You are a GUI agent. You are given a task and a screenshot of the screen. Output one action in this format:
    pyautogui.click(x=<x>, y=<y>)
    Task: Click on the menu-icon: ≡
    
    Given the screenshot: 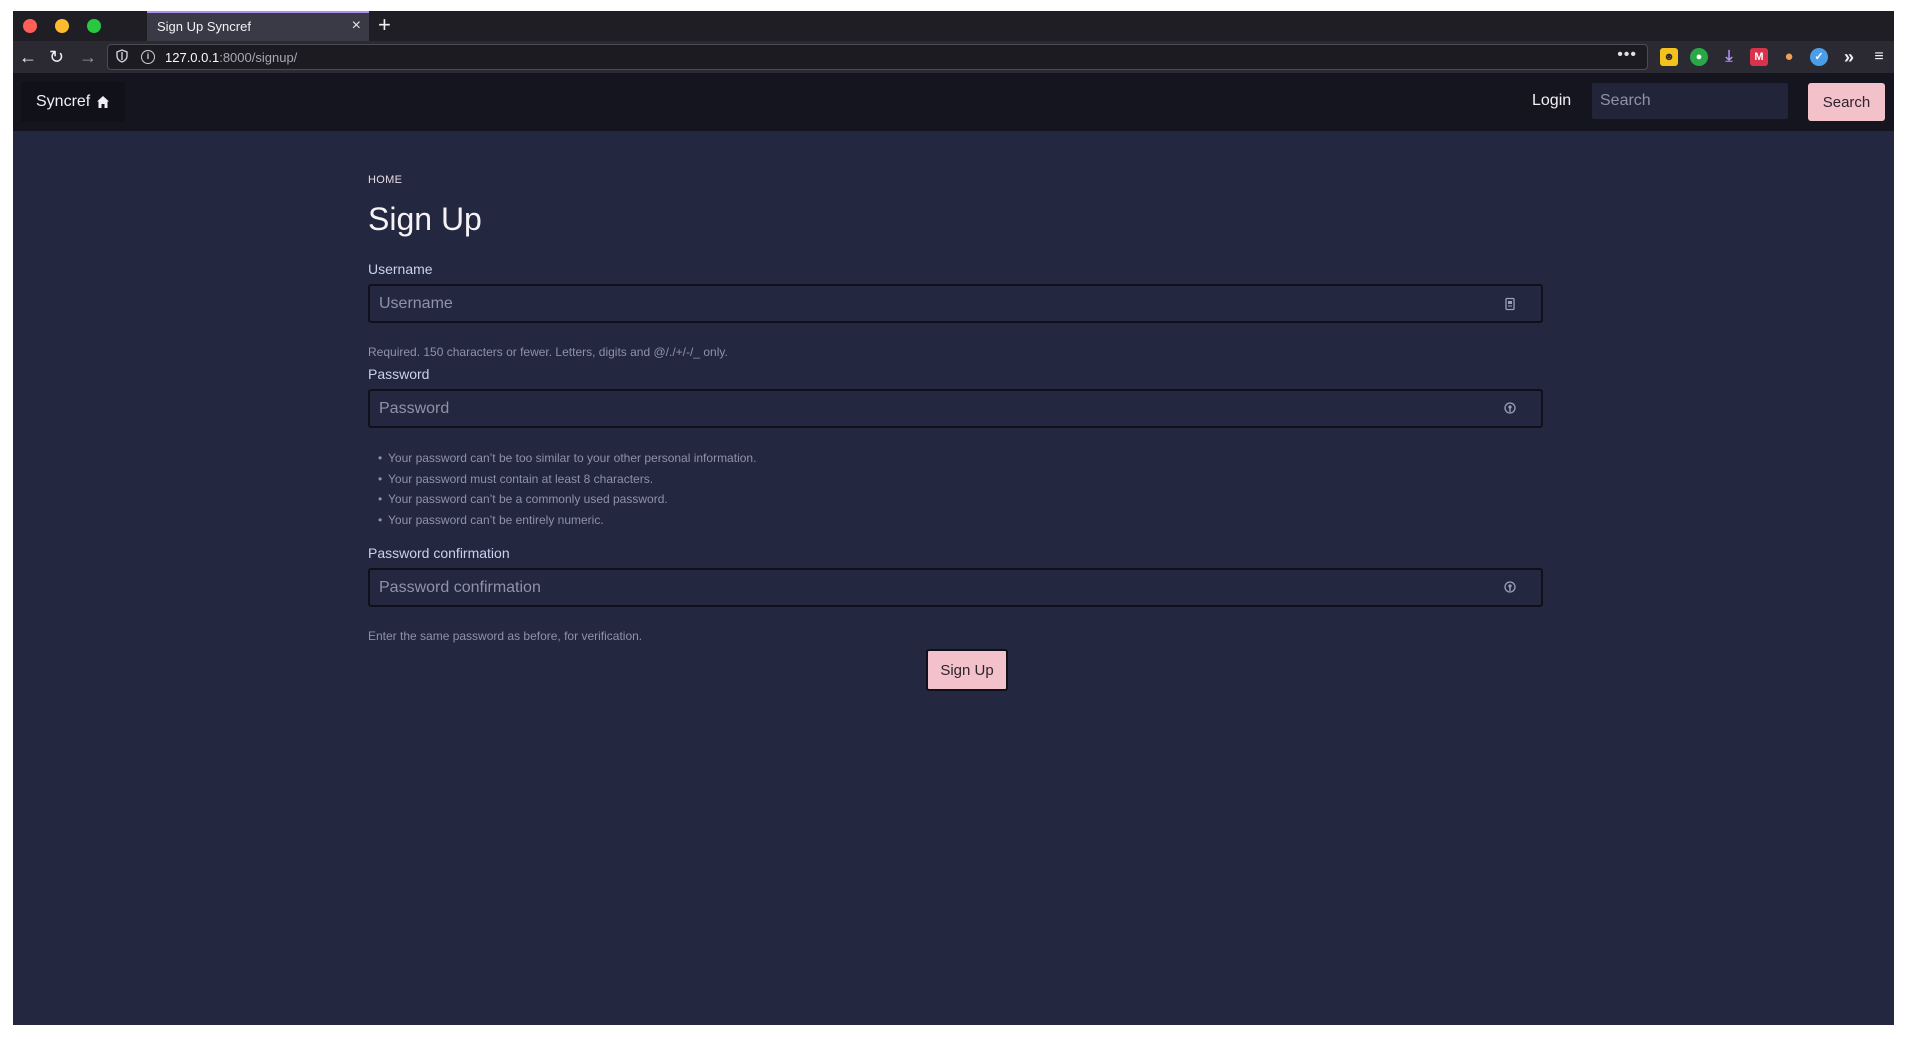 What is the action you would take?
    pyautogui.click(x=1879, y=57)
    